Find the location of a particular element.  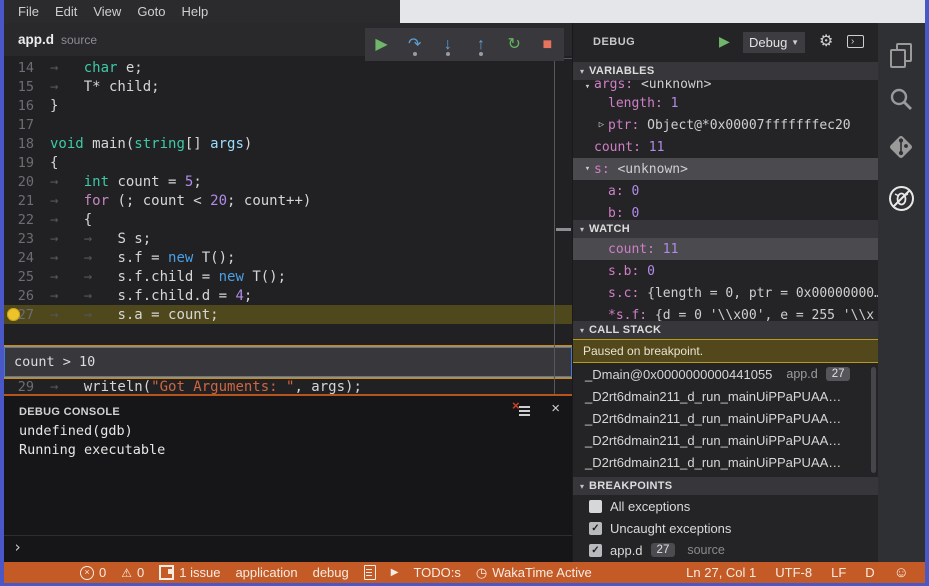

code-line: 26 → → s.f.child.d = 4; is located at coordinates (288, 295).